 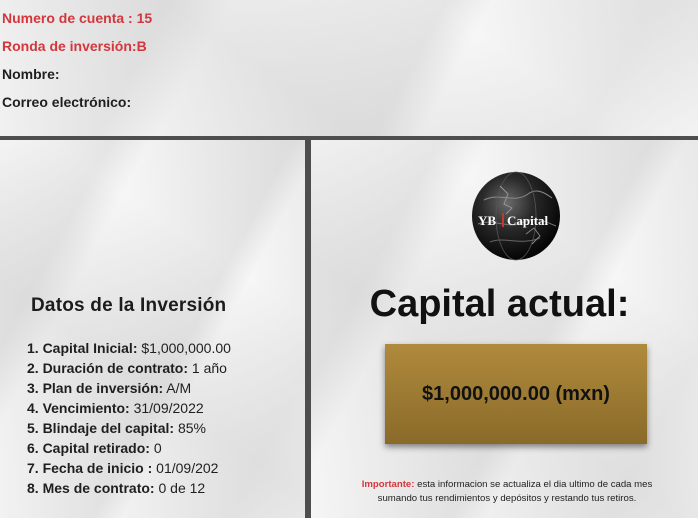 I want to click on investment-item: 4. Vencimiento: 31/09/2022, so click(x=115, y=408).